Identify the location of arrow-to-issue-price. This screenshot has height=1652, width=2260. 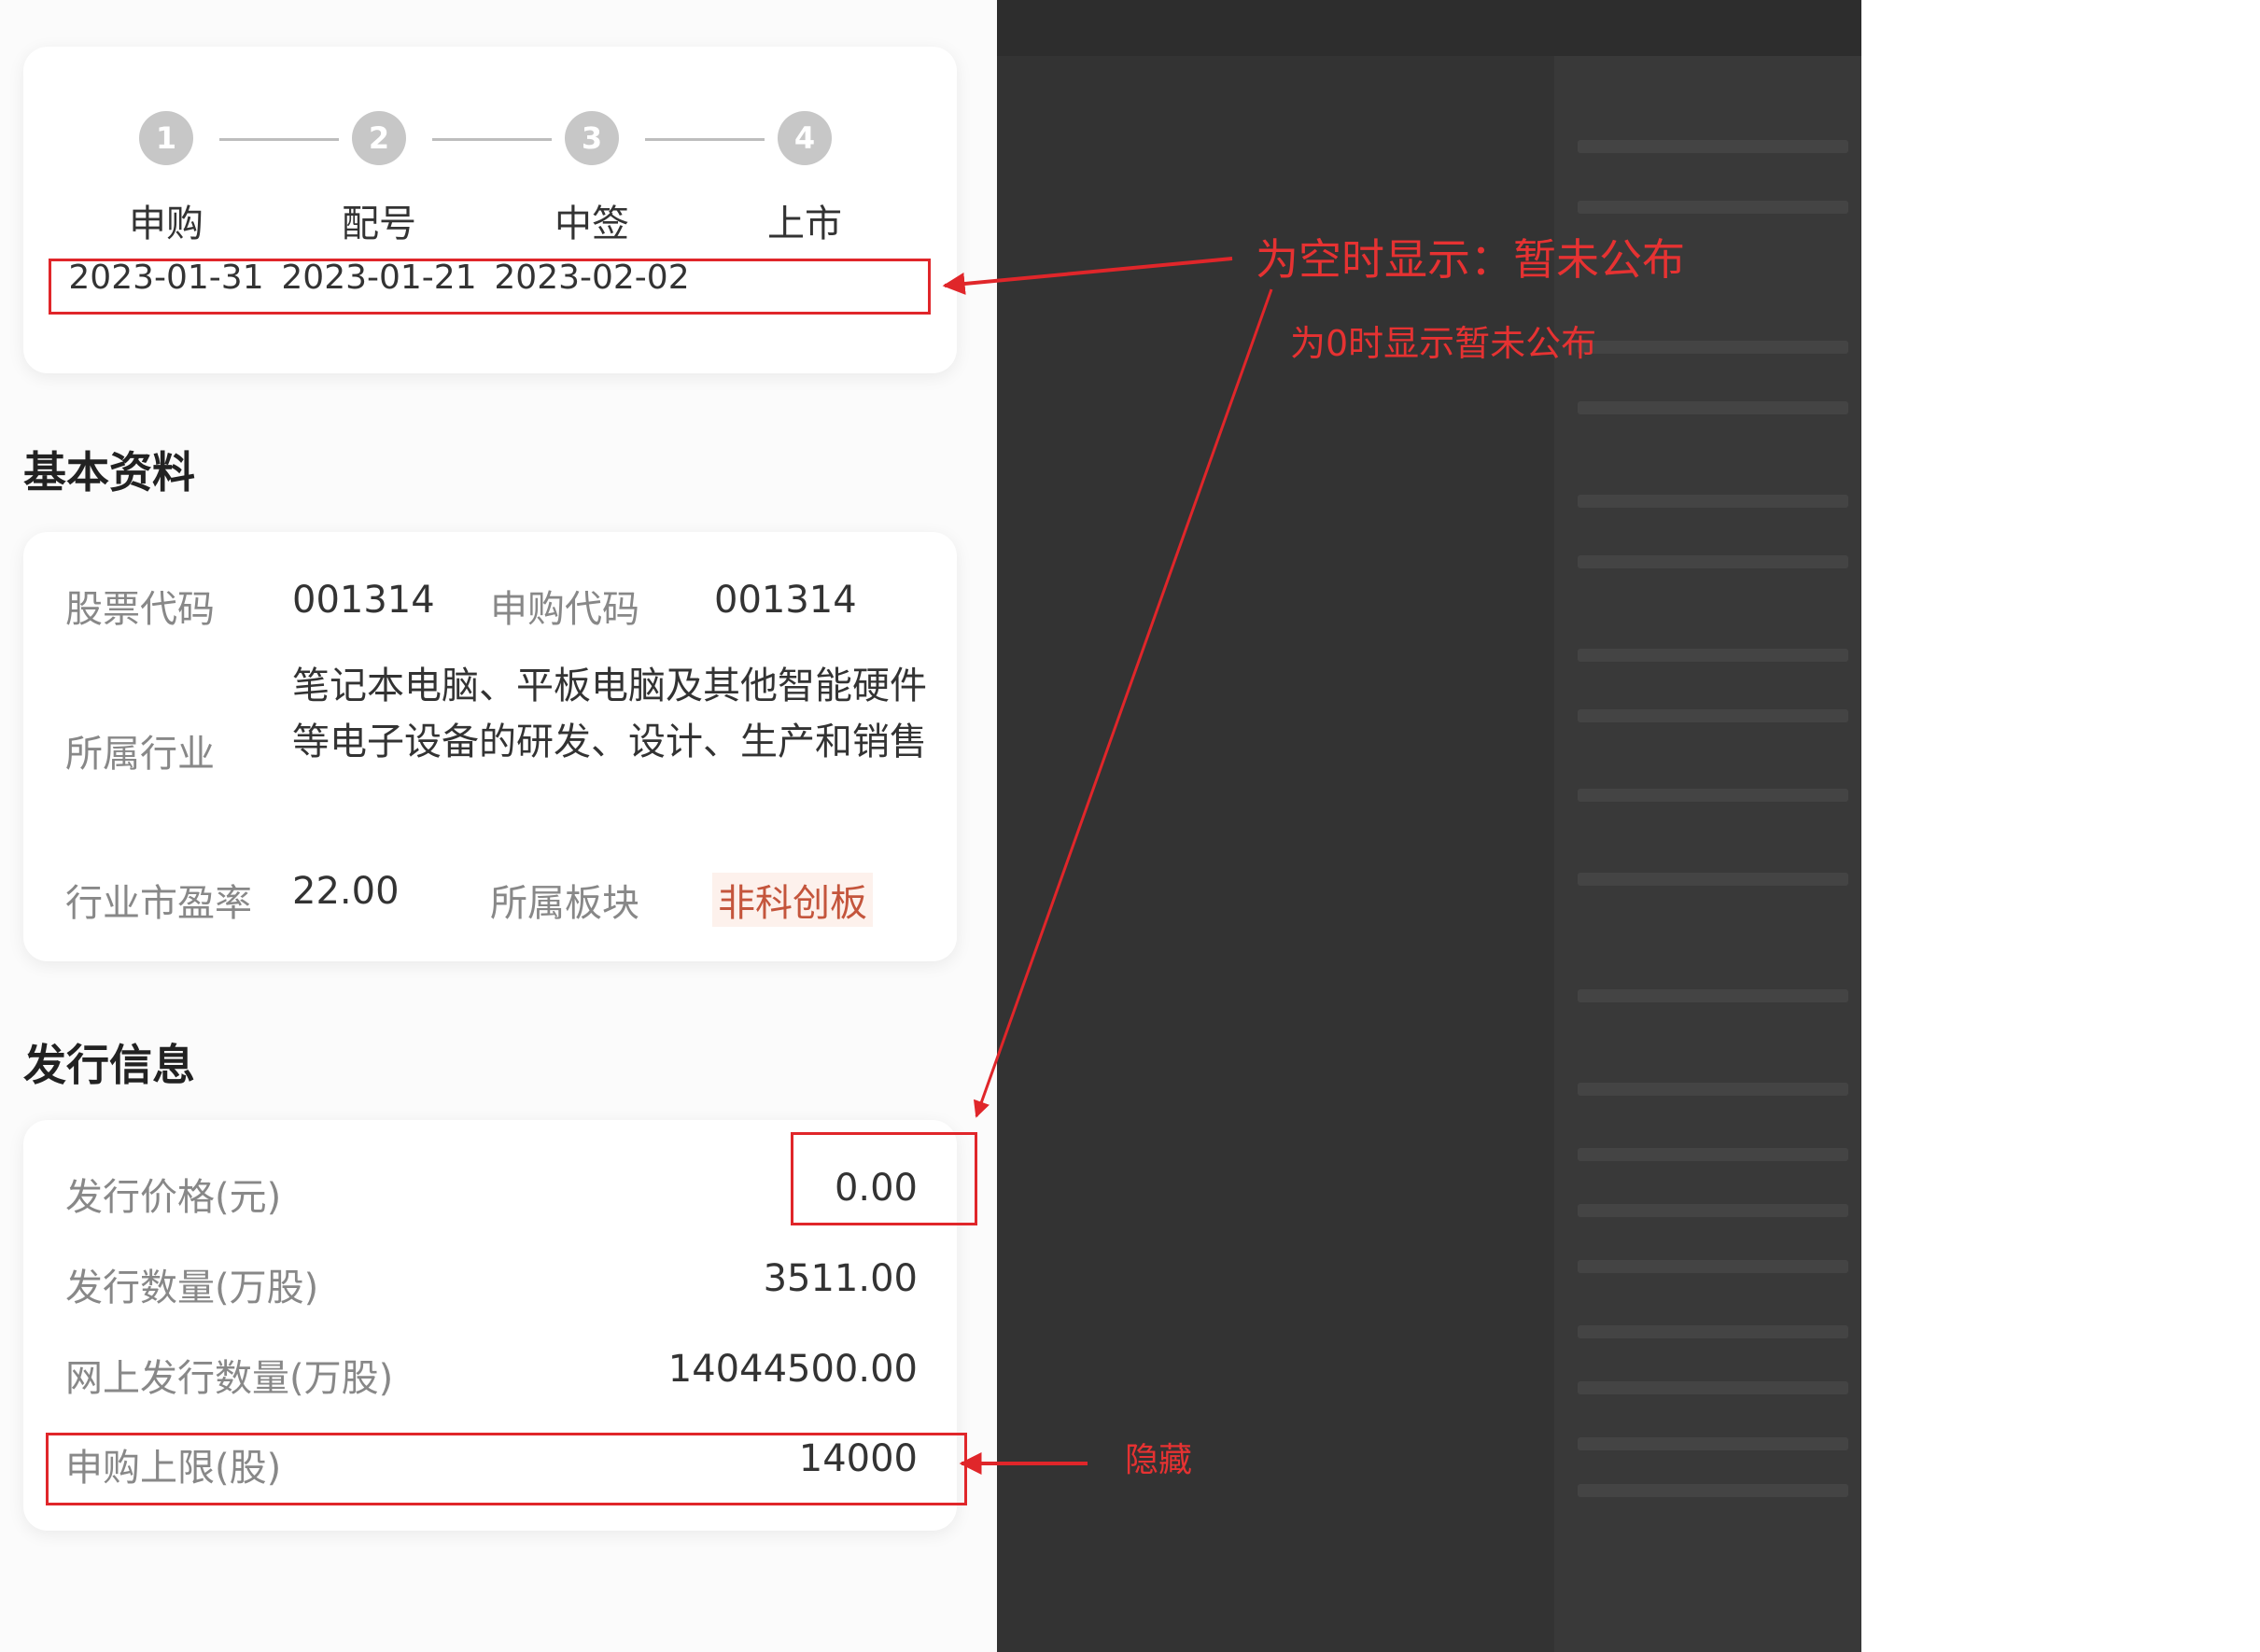
(1123, 703).